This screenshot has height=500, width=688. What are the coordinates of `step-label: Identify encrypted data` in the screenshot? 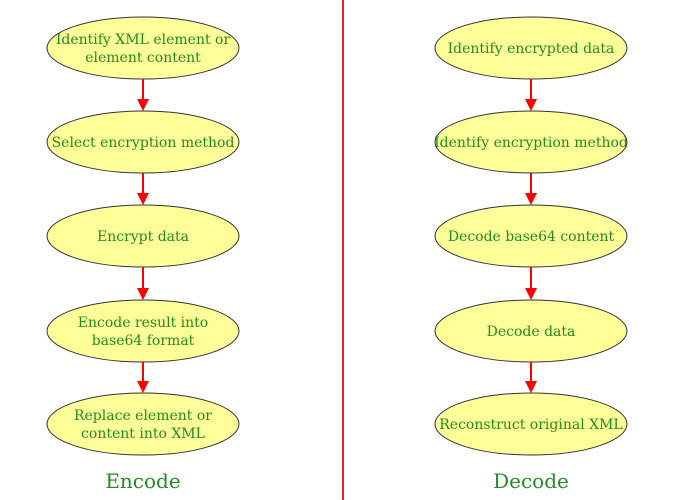 It's located at (531, 49).